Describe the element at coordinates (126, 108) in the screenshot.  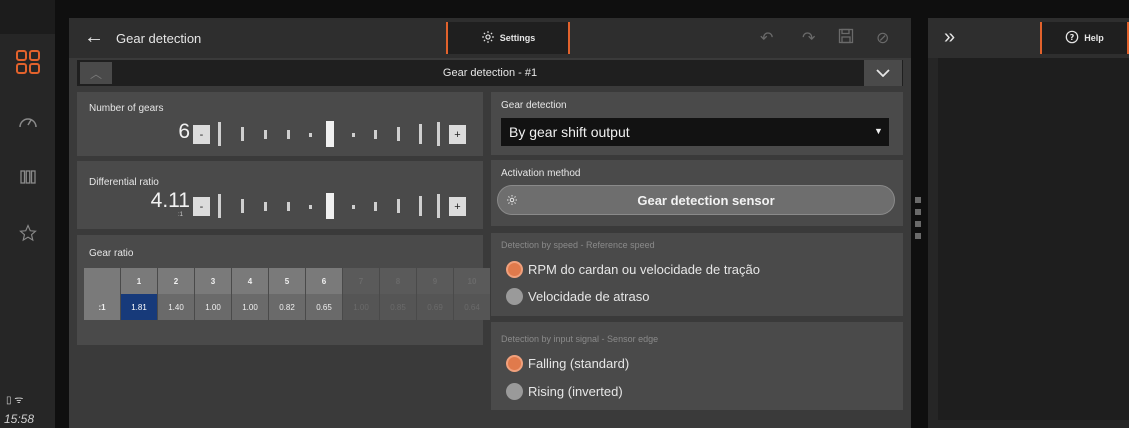
I see `number-of-gears-label: Number of gears` at that location.